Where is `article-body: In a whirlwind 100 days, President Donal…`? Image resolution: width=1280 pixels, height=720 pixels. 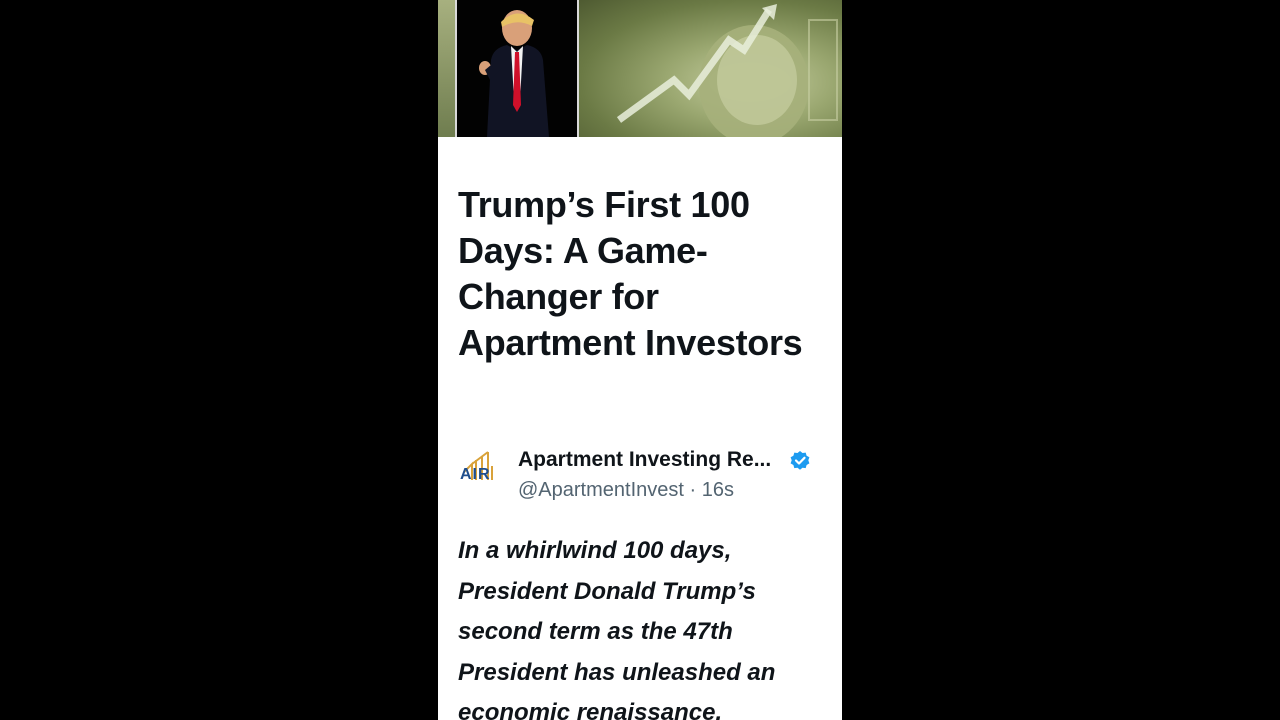 article-body: In a whirlwind 100 days, President Donal… is located at coordinates (617, 628).